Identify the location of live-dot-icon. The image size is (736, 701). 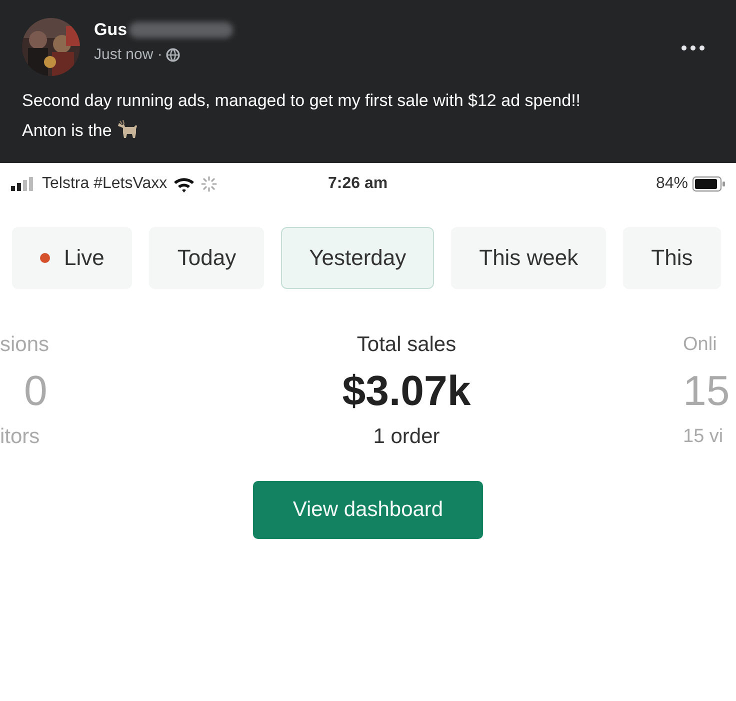
(45, 258).